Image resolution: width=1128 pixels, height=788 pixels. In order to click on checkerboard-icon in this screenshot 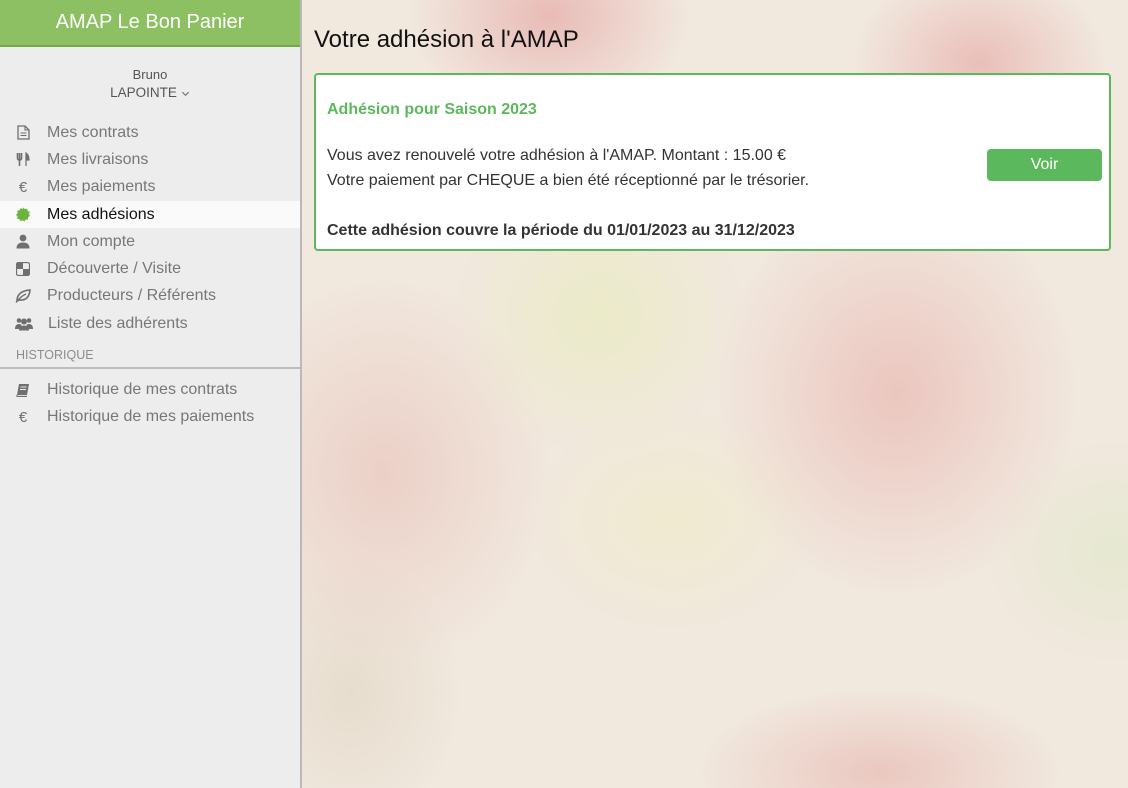, I will do `click(23, 269)`.